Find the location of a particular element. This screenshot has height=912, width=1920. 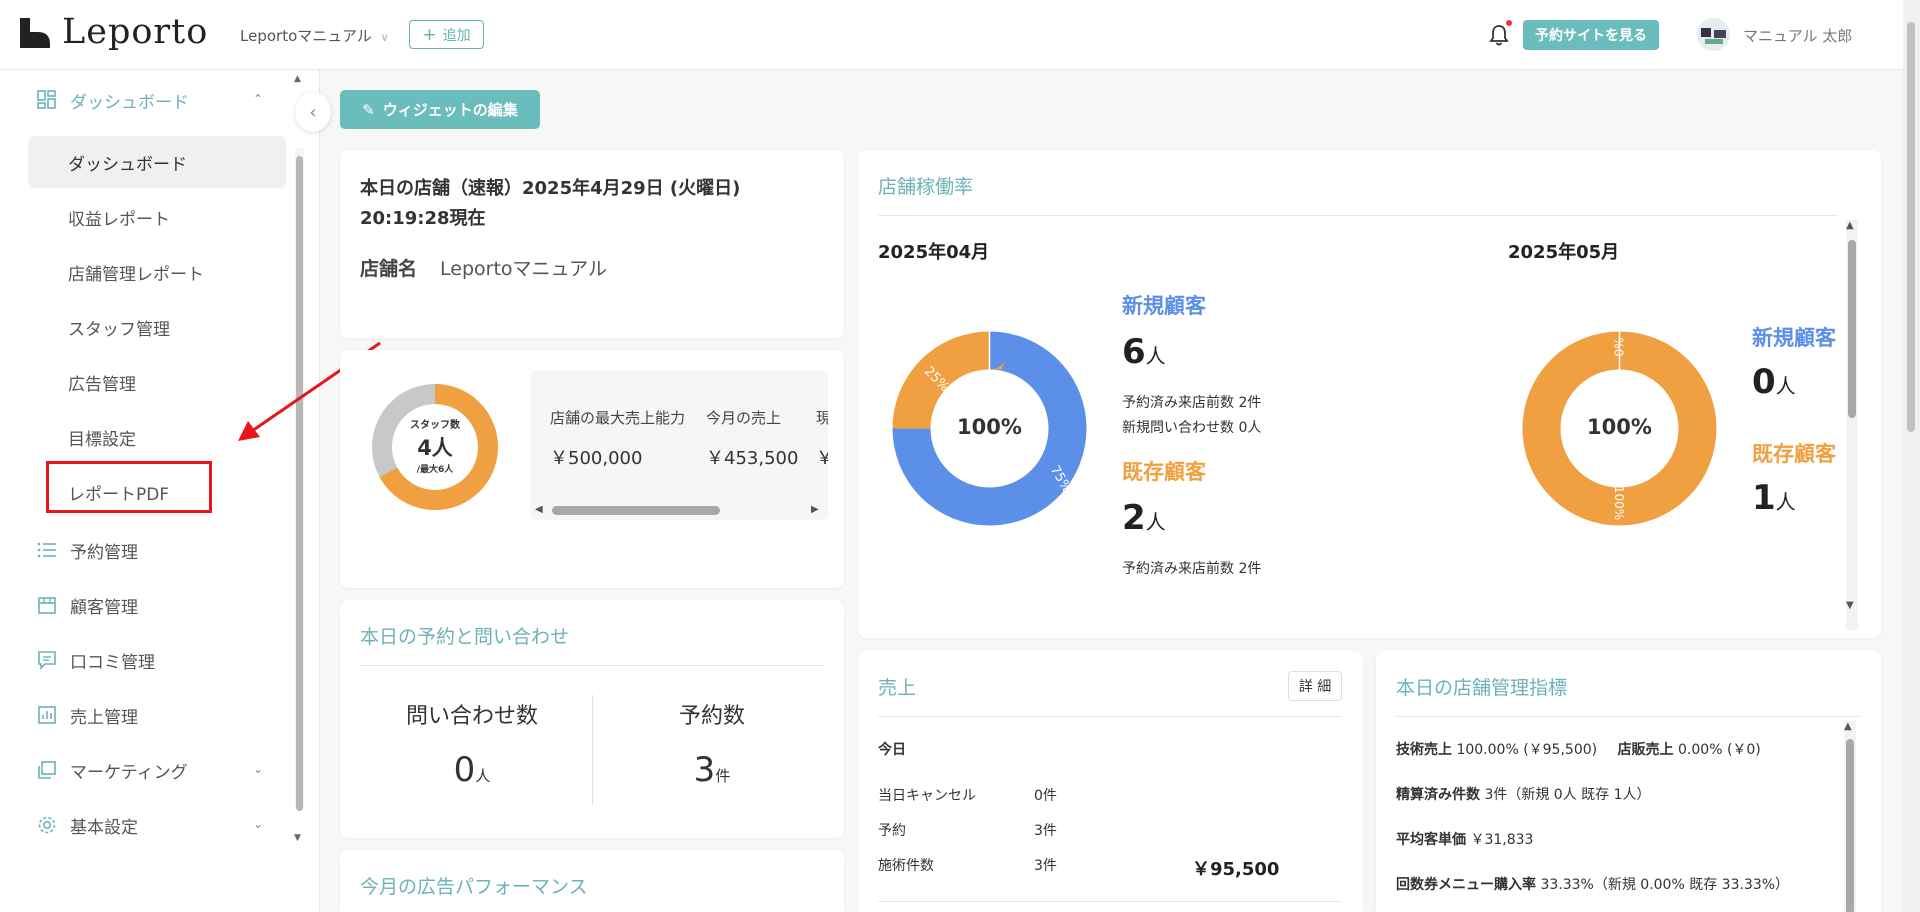

view-reservation-site-button: 予約サイトを見る is located at coordinates (1591, 35).